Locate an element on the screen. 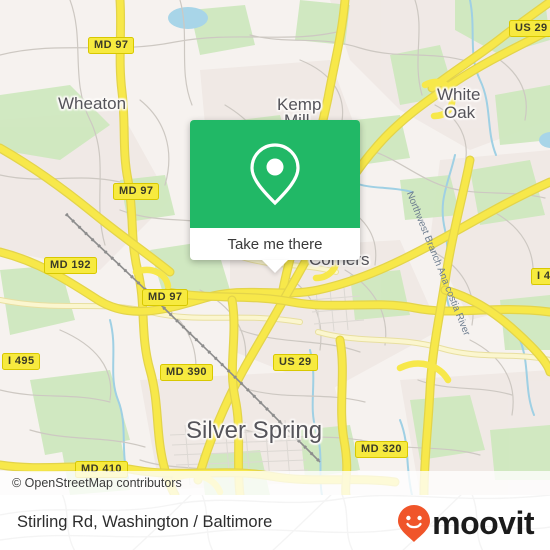 The width and height of the screenshot is (550, 550). moovit-logo: moovit is located at coordinates (465, 522).